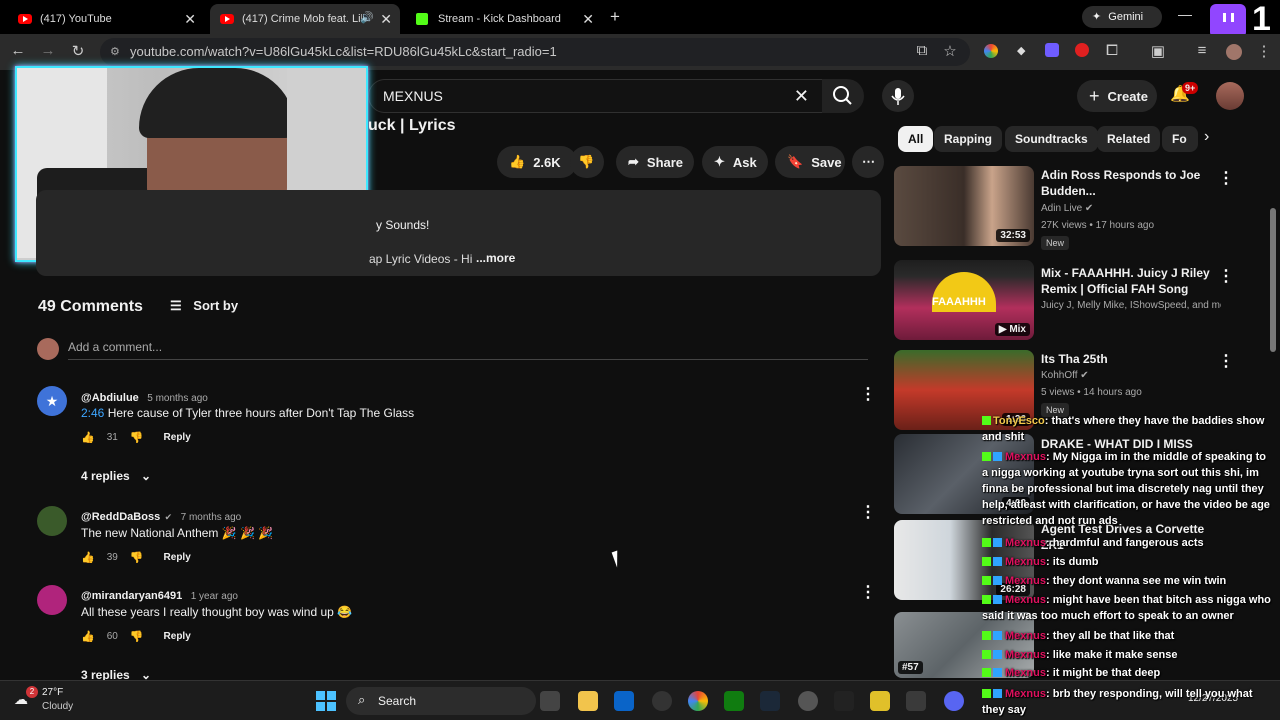  What do you see at coordinates (59, 701) in the screenshot?
I see `weather-widget: ☁ 2 27°F Cloudy` at bounding box center [59, 701].